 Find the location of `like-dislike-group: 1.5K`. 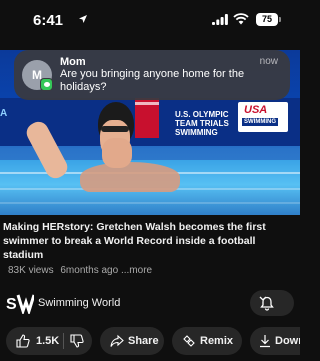

like-dislike-group: 1.5K is located at coordinates (49, 341).